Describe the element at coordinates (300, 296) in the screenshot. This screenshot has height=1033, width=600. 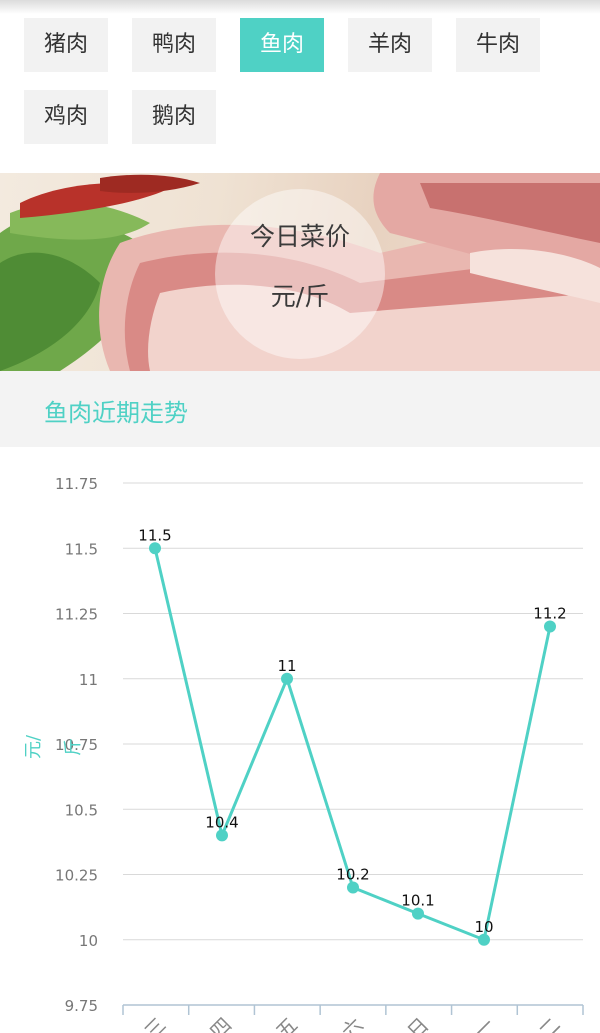
I see `banner-unit: 元/斤` at that location.